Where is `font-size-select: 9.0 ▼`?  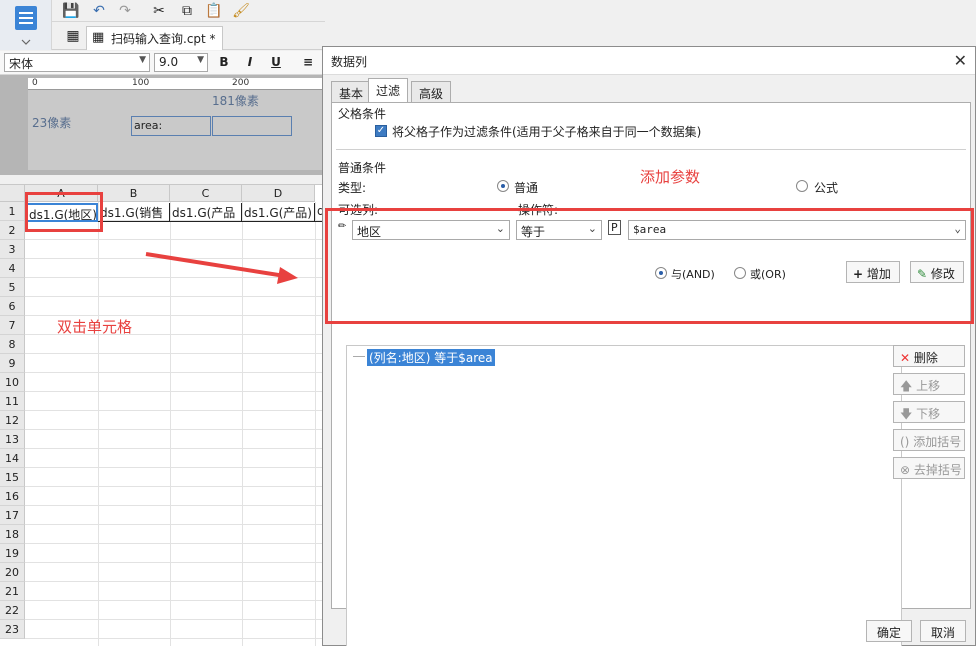
font-size-select: 9.0 ▼ is located at coordinates (181, 62).